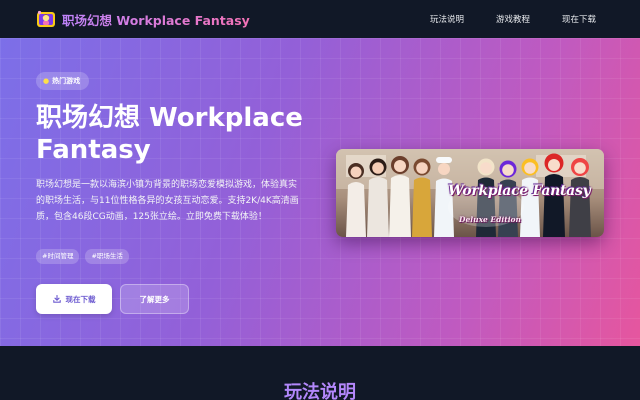 This screenshot has height=400, width=640. What do you see at coordinates (156, 19) in the screenshot?
I see `brand-title: 职场幻想 Workplace Fantasy` at bounding box center [156, 19].